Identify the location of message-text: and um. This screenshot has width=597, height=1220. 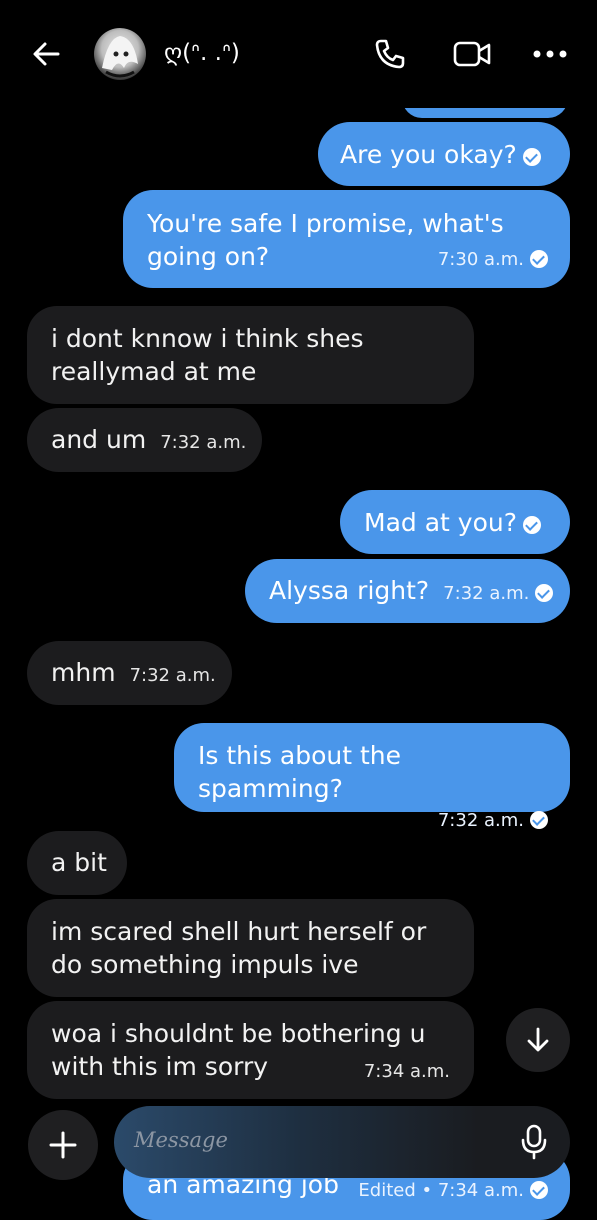
(99, 439).